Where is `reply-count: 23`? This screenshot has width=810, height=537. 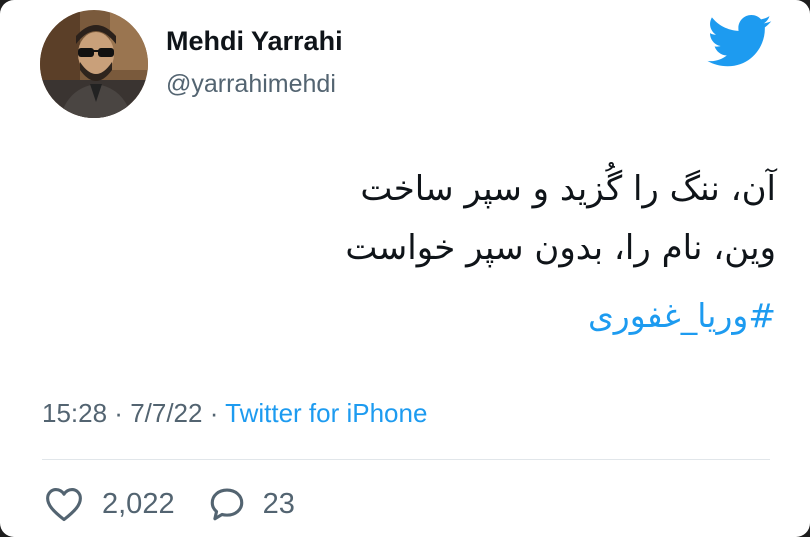
reply-count: 23 is located at coordinates (278, 503).